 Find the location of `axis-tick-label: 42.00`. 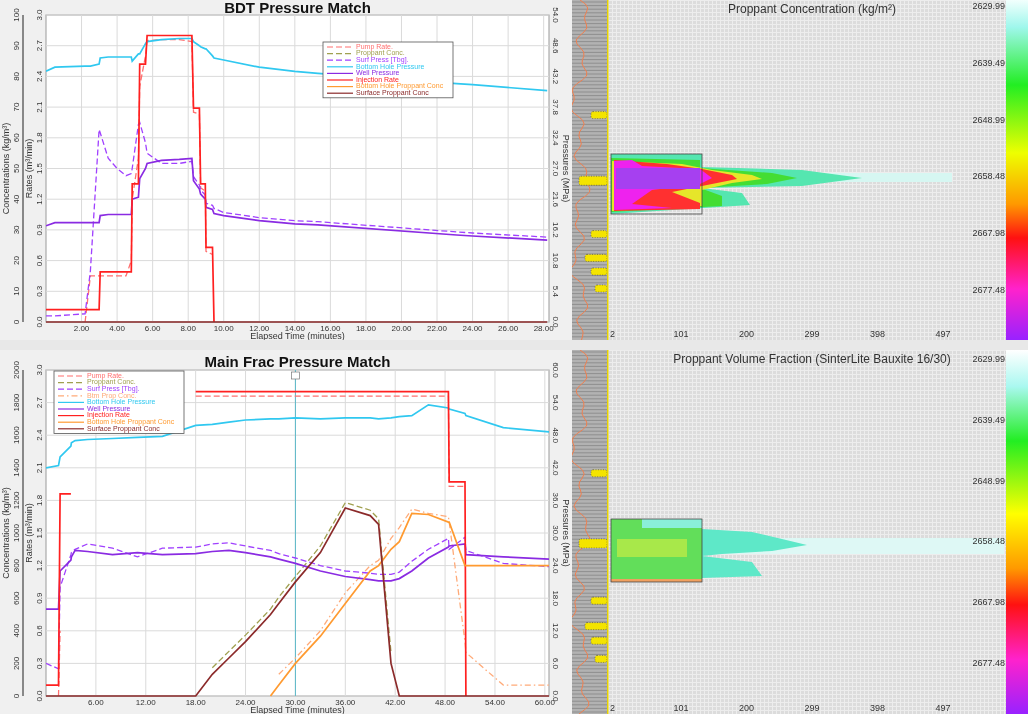

axis-tick-label: 42.00 is located at coordinates (395, 702).